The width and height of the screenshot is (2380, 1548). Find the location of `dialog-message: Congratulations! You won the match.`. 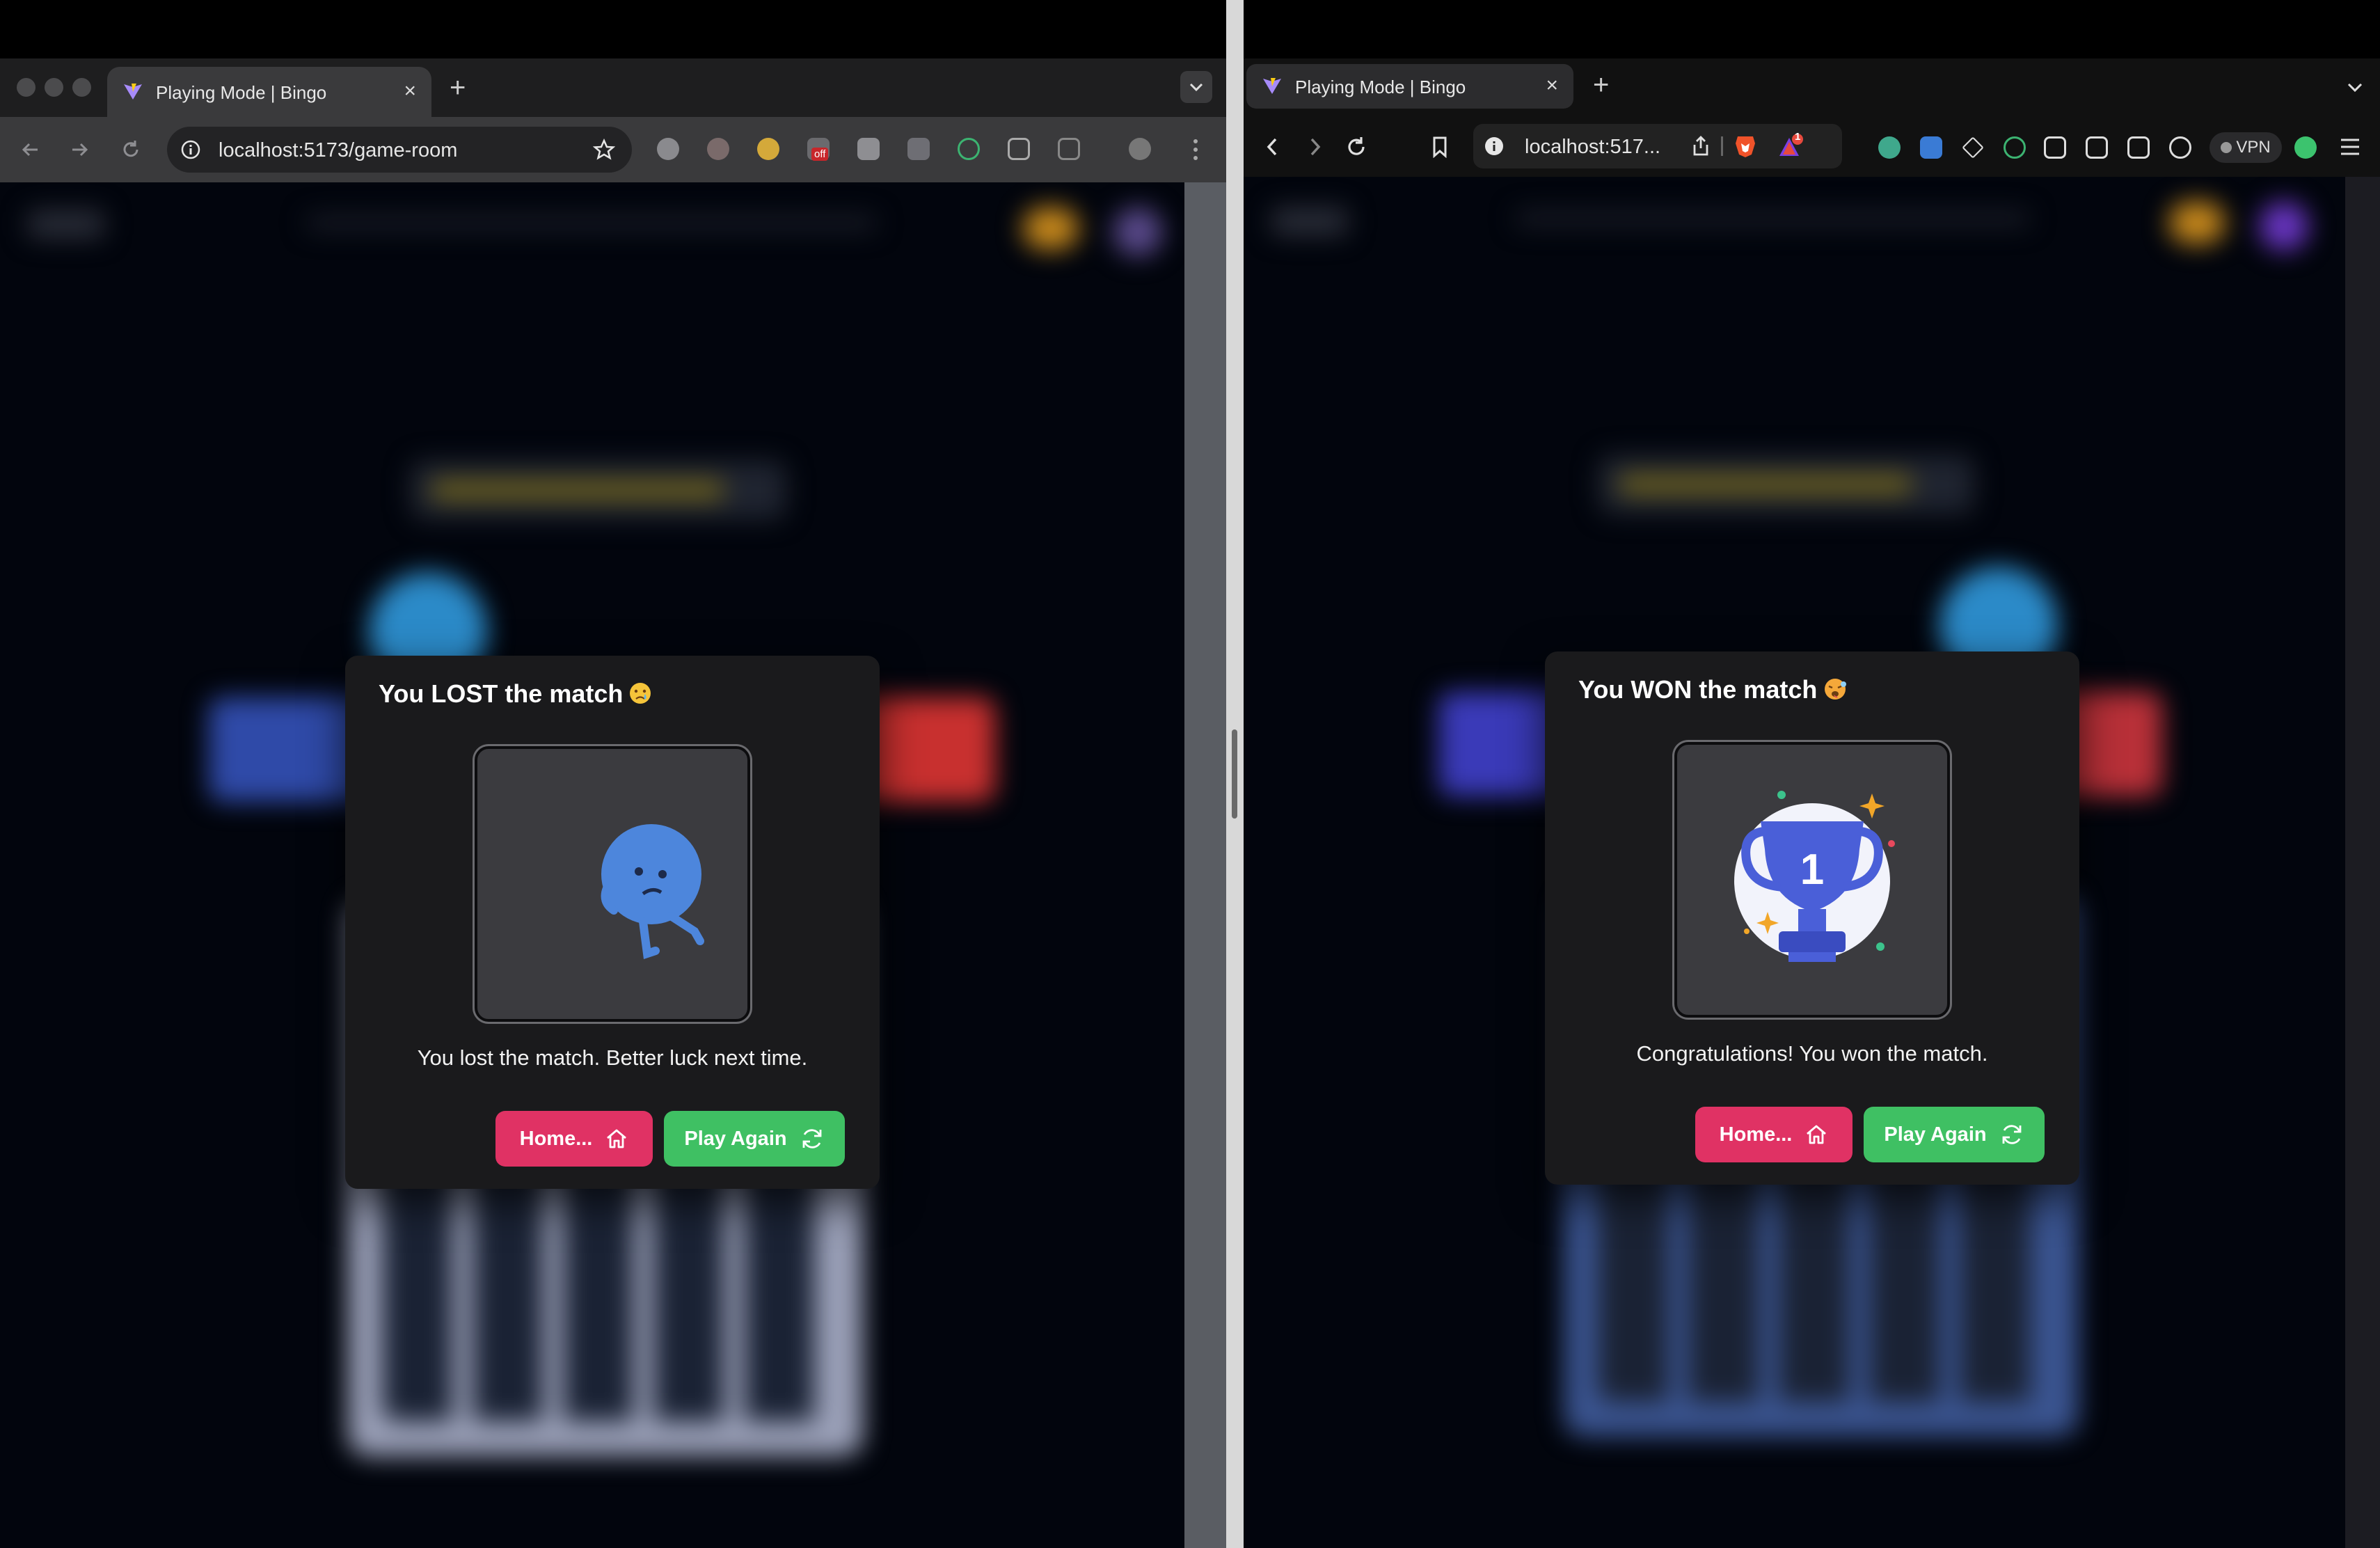

dialog-message: Congratulations! You won the match. is located at coordinates (1812, 1053).